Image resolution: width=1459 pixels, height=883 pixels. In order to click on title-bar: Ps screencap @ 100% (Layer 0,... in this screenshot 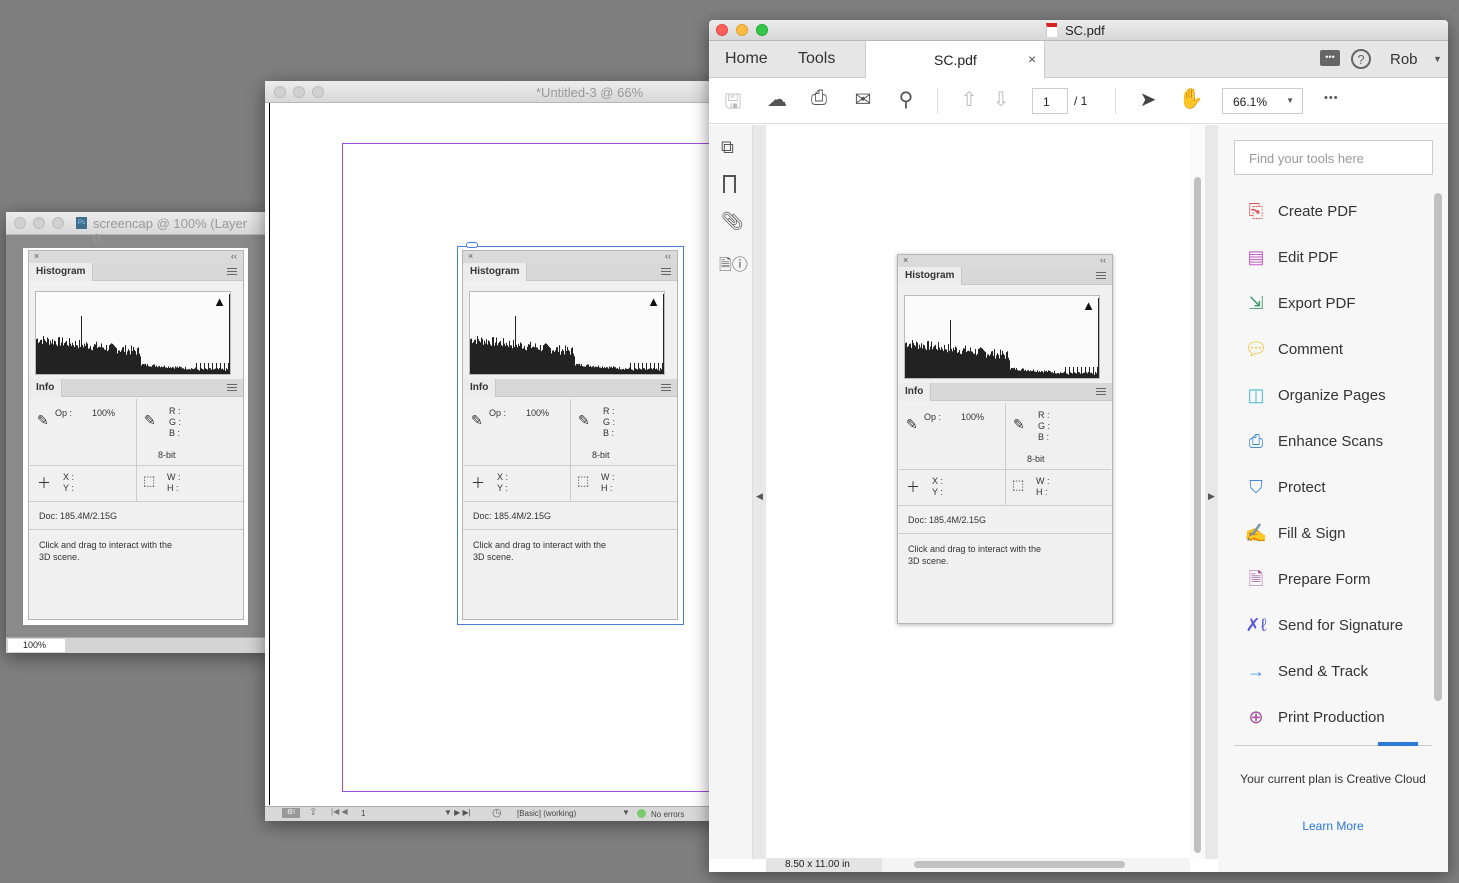, I will do `click(138, 229)`.